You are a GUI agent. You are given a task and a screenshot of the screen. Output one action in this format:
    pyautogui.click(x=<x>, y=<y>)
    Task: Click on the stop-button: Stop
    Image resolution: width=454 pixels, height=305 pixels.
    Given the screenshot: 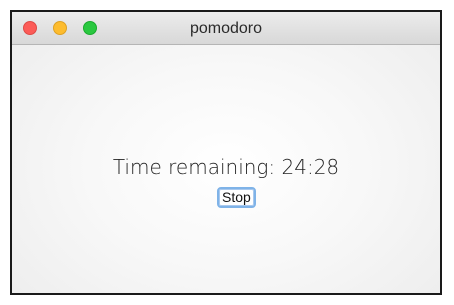 What is the action you would take?
    pyautogui.click(x=236, y=197)
    